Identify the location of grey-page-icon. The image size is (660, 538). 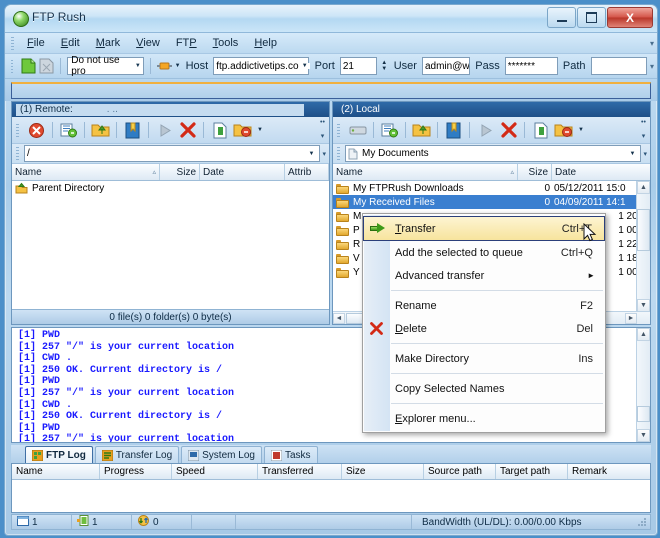
(46, 66).